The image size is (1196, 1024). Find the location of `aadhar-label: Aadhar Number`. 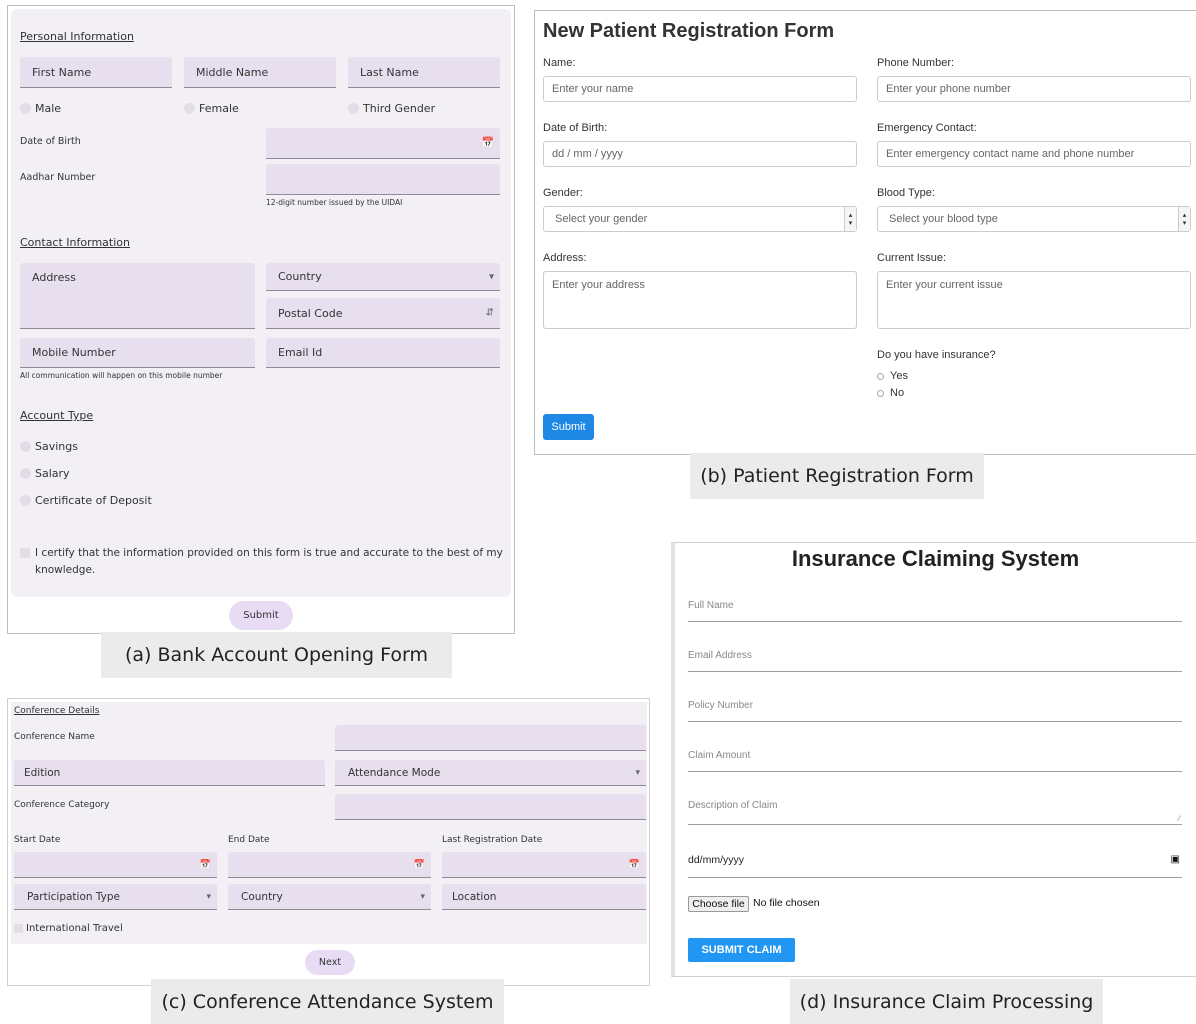

aadhar-label: Aadhar Number is located at coordinates (58, 177).